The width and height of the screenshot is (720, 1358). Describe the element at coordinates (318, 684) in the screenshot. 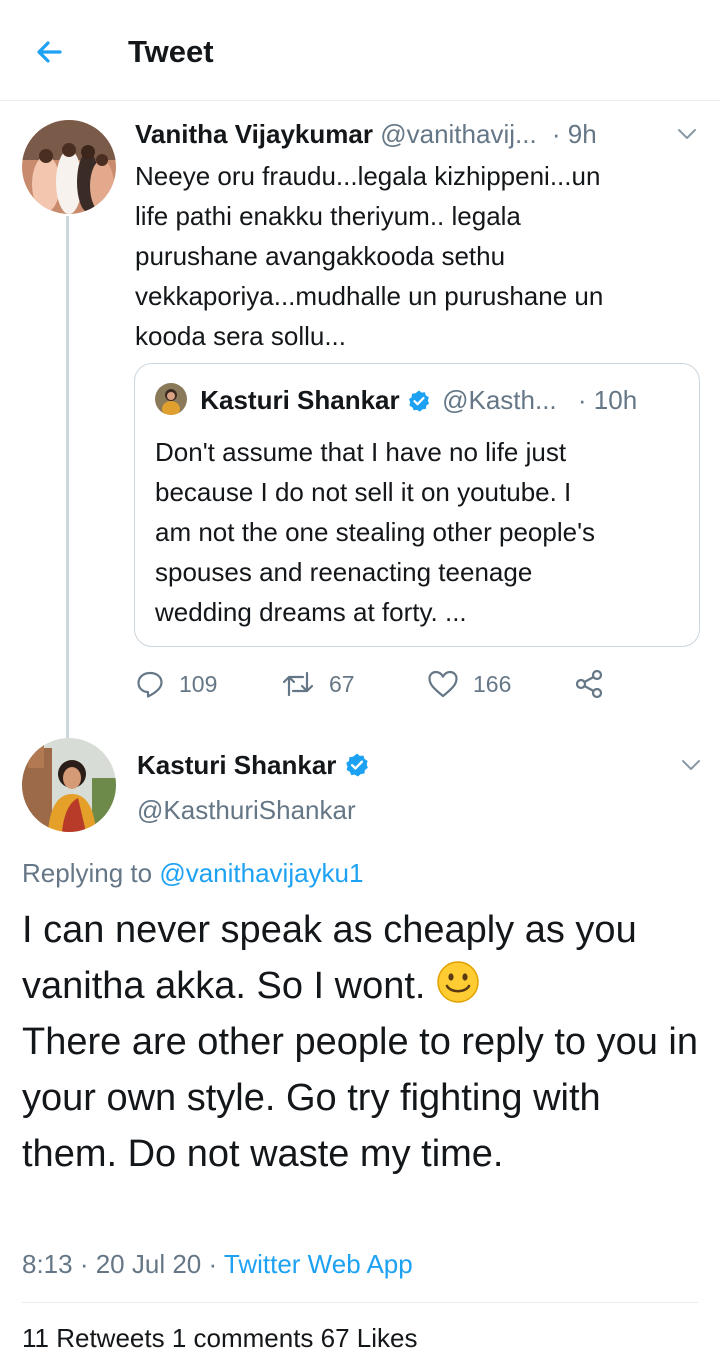

I see `retweet-button: 67` at that location.